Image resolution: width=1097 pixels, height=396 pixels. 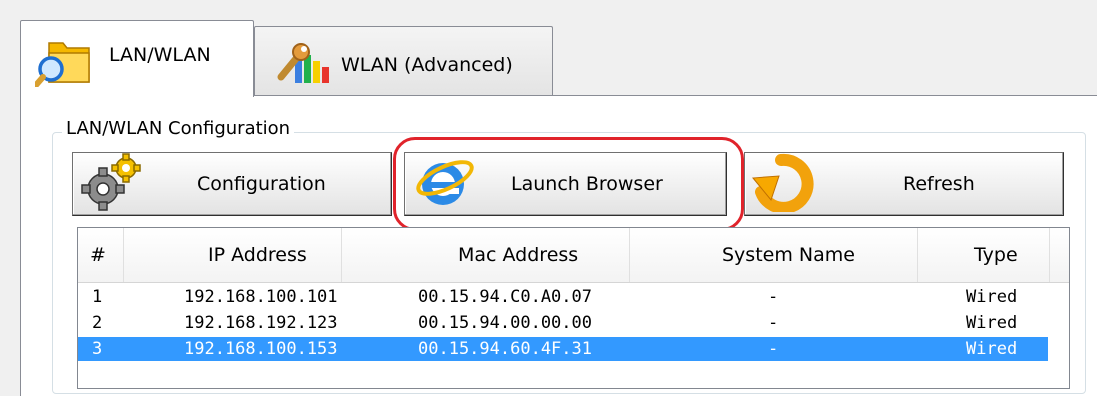 What do you see at coordinates (505, 323) in the screenshot?
I see `cell-mac-address: 00.15.94.00.00.00` at bounding box center [505, 323].